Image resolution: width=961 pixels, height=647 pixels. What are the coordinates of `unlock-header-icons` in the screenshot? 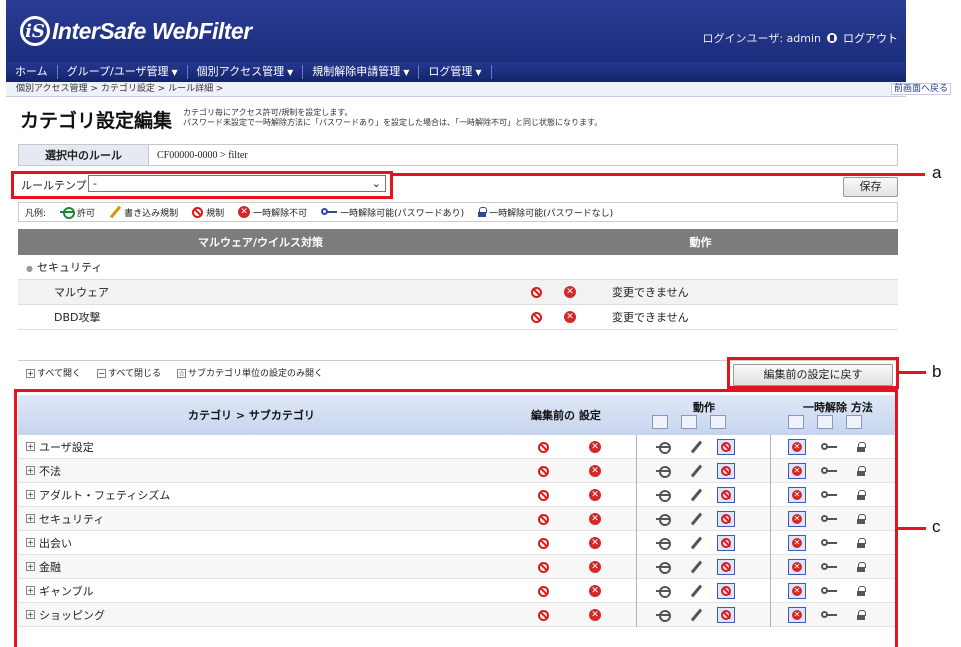 It's located at (825, 422).